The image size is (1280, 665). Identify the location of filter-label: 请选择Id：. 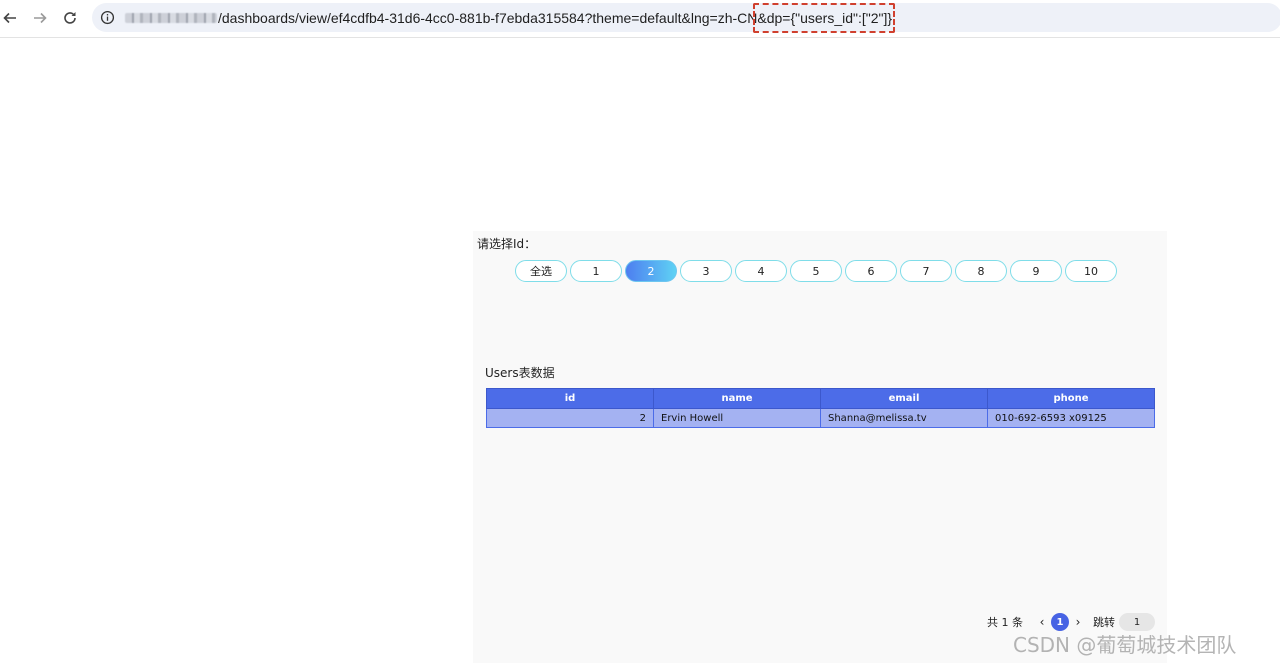
(507, 244).